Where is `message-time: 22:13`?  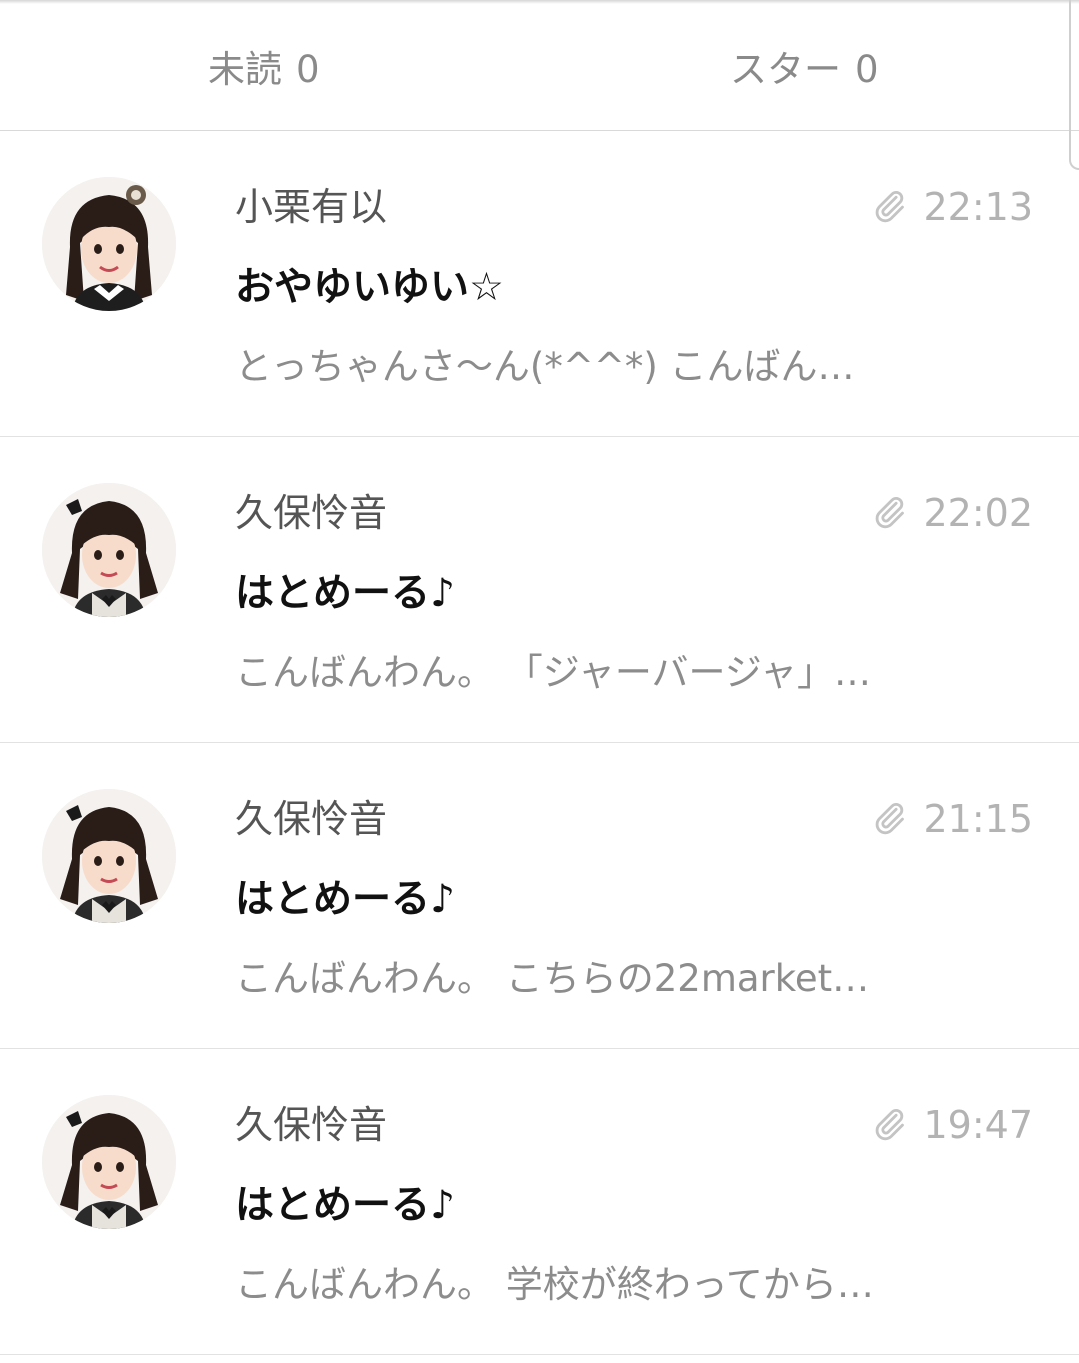
message-time: 22:13 is located at coordinates (978, 207).